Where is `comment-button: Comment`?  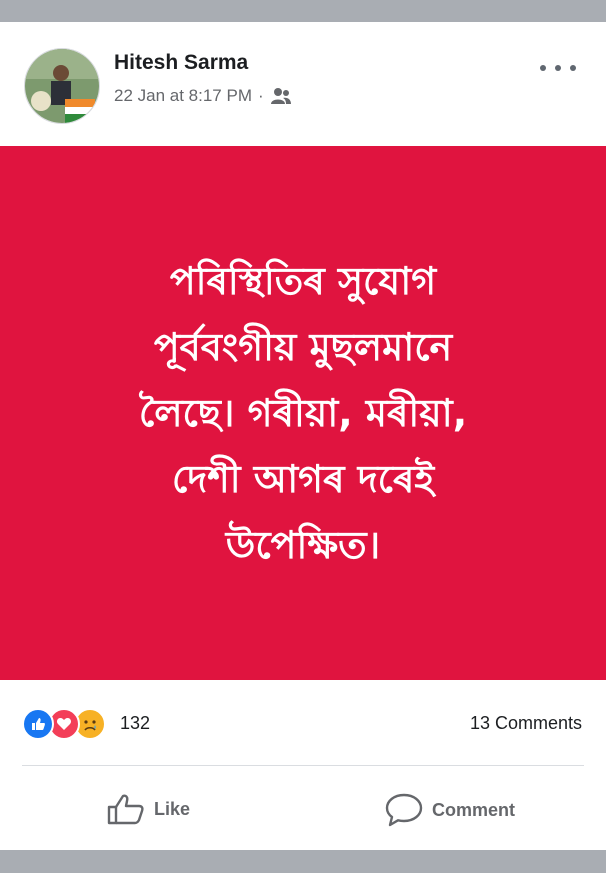 comment-button: Comment is located at coordinates (449, 810).